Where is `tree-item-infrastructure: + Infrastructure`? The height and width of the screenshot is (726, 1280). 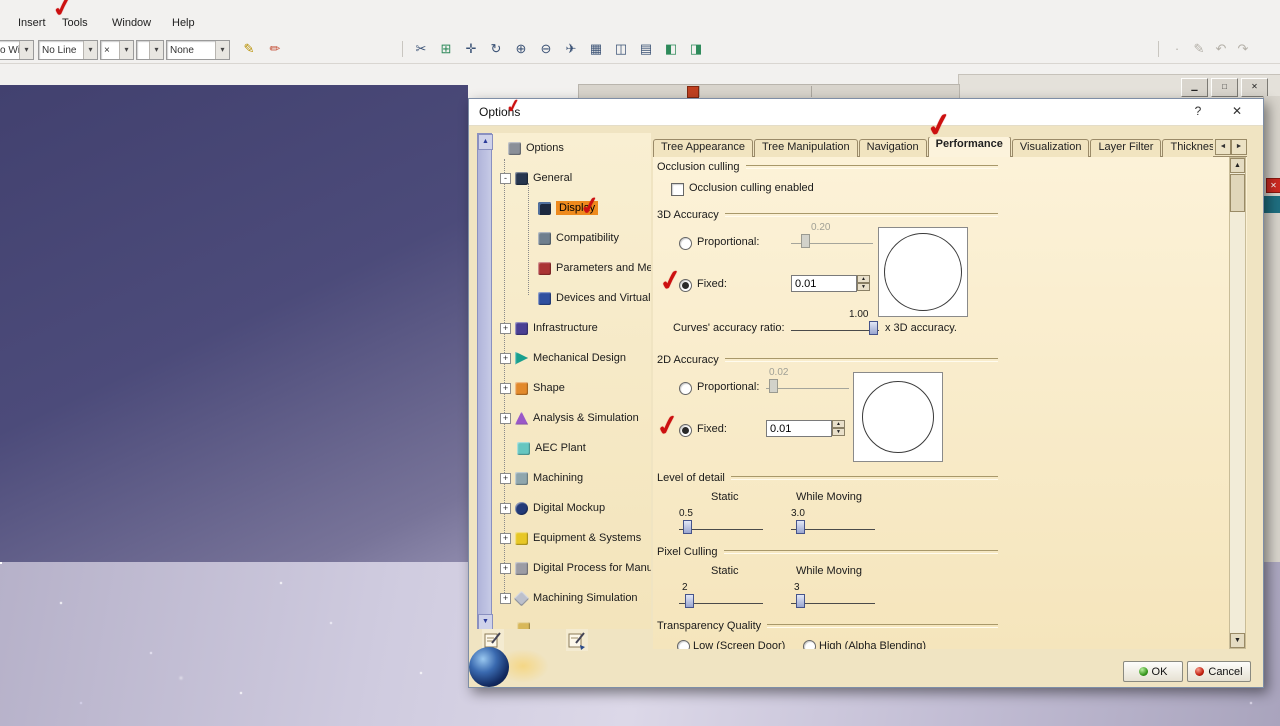
tree-item-infrastructure: + Infrastructure is located at coordinates (571, 328).